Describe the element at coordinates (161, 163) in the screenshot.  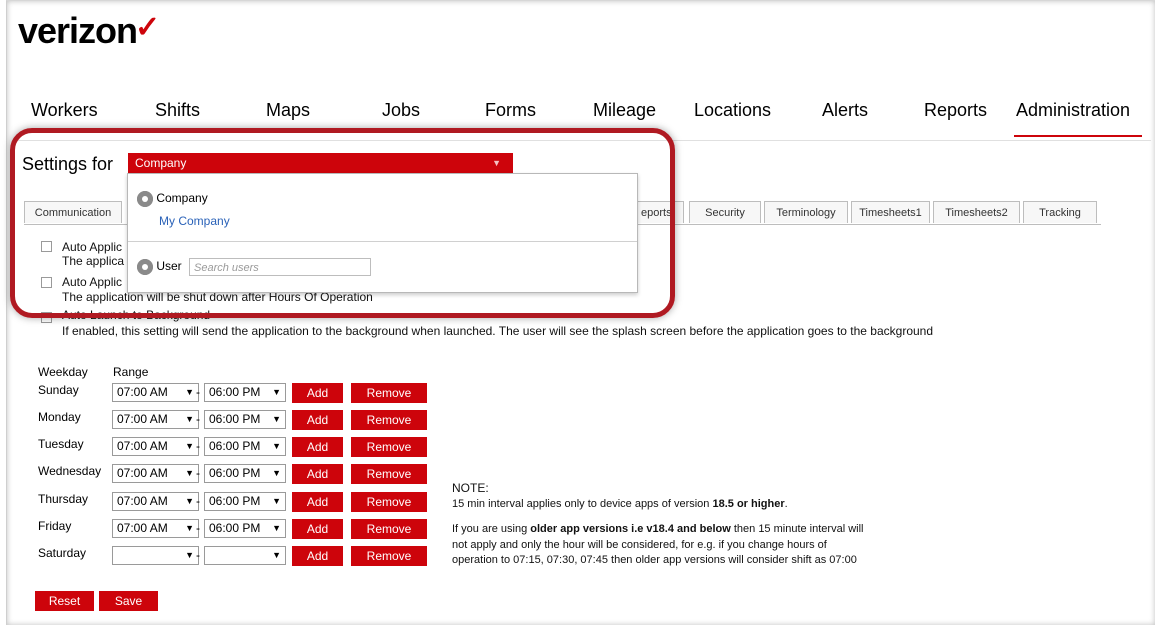
I see `settings-scope-value: Company` at that location.